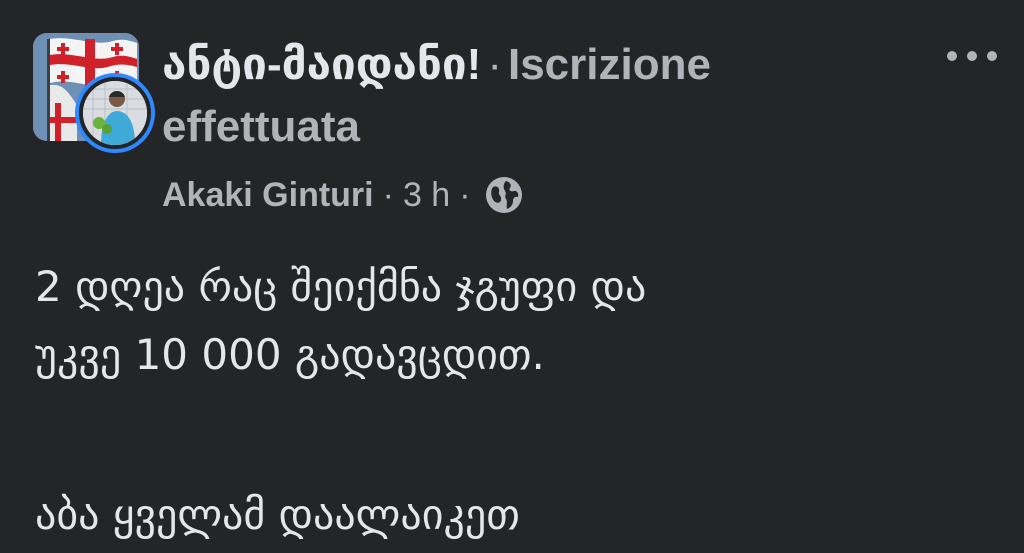 This screenshot has height=553, width=1024. I want to click on body-line: უკვე 10 000 გადავცდით., so click(290, 354).